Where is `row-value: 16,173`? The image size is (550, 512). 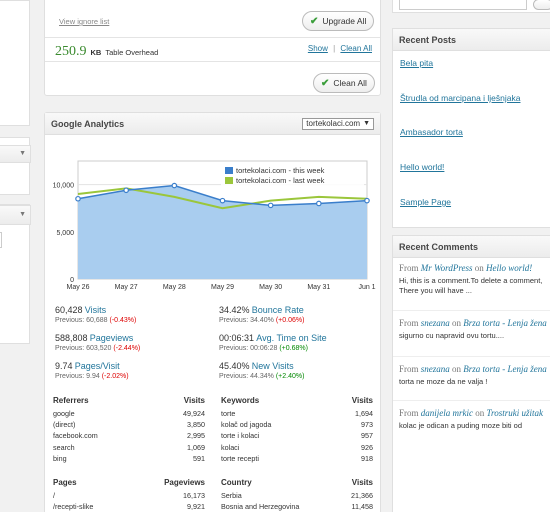 row-value: 16,173 is located at coordinates (194, 495).